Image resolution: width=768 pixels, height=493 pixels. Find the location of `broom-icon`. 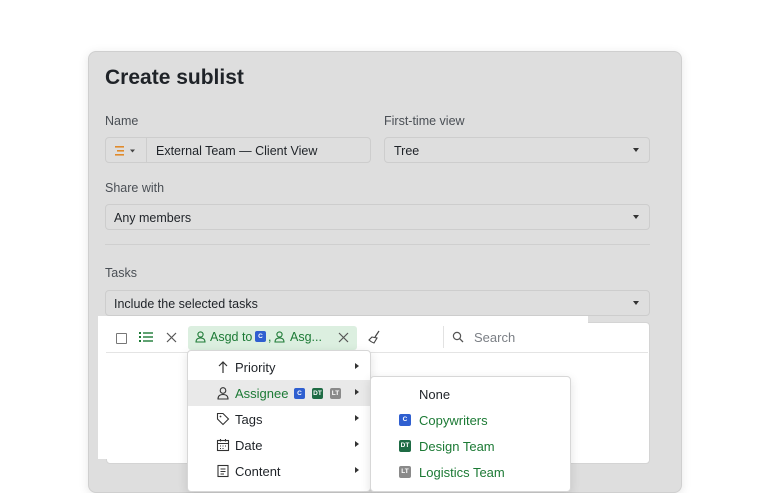

broom-icon is located at coordinates (375, 337).